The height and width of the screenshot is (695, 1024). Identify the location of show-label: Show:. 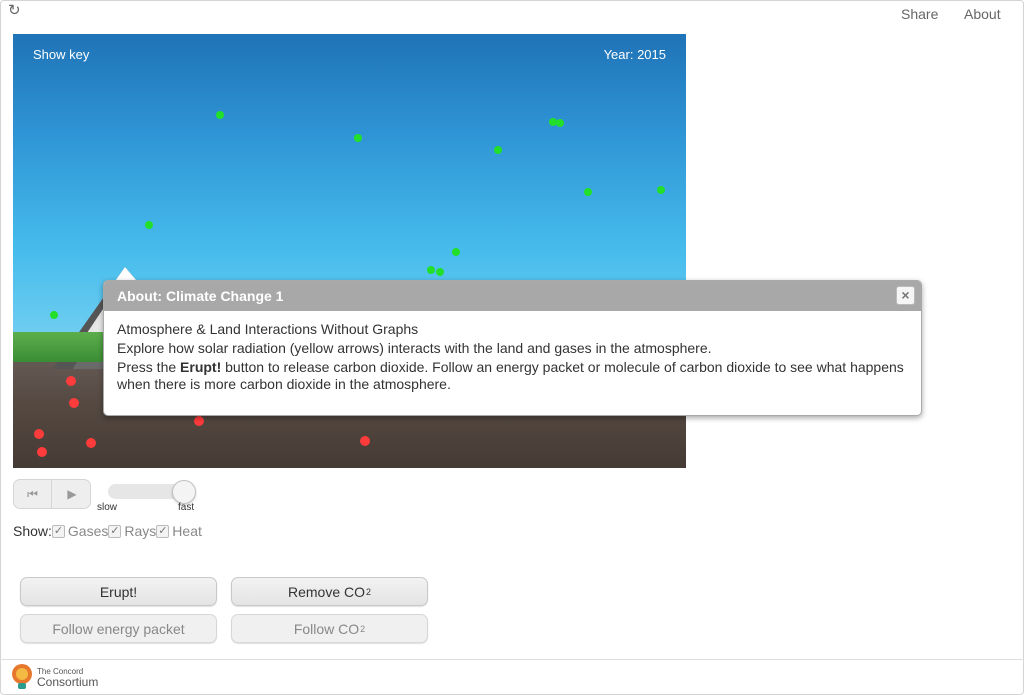
(32, 531).